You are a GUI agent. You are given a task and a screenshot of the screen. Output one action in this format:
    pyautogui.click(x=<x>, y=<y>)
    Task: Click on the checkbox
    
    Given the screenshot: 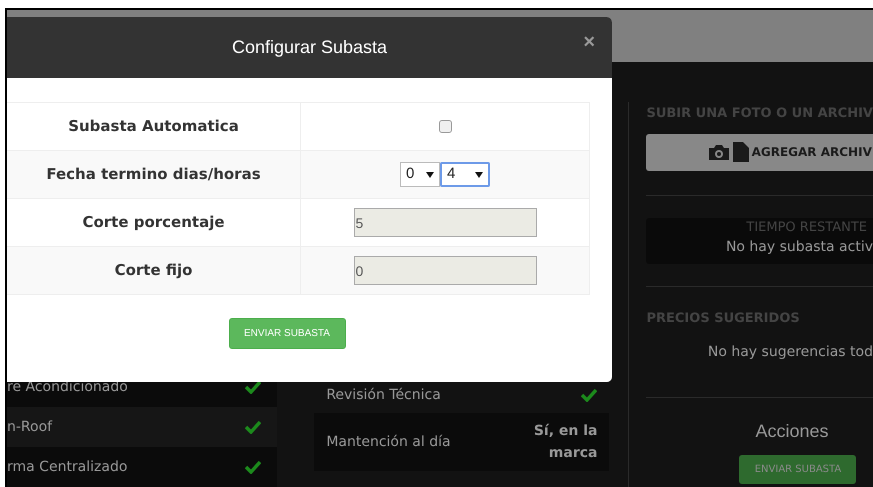 What is the action you would take?
    pyautogui.click(x=445, y=126)
    